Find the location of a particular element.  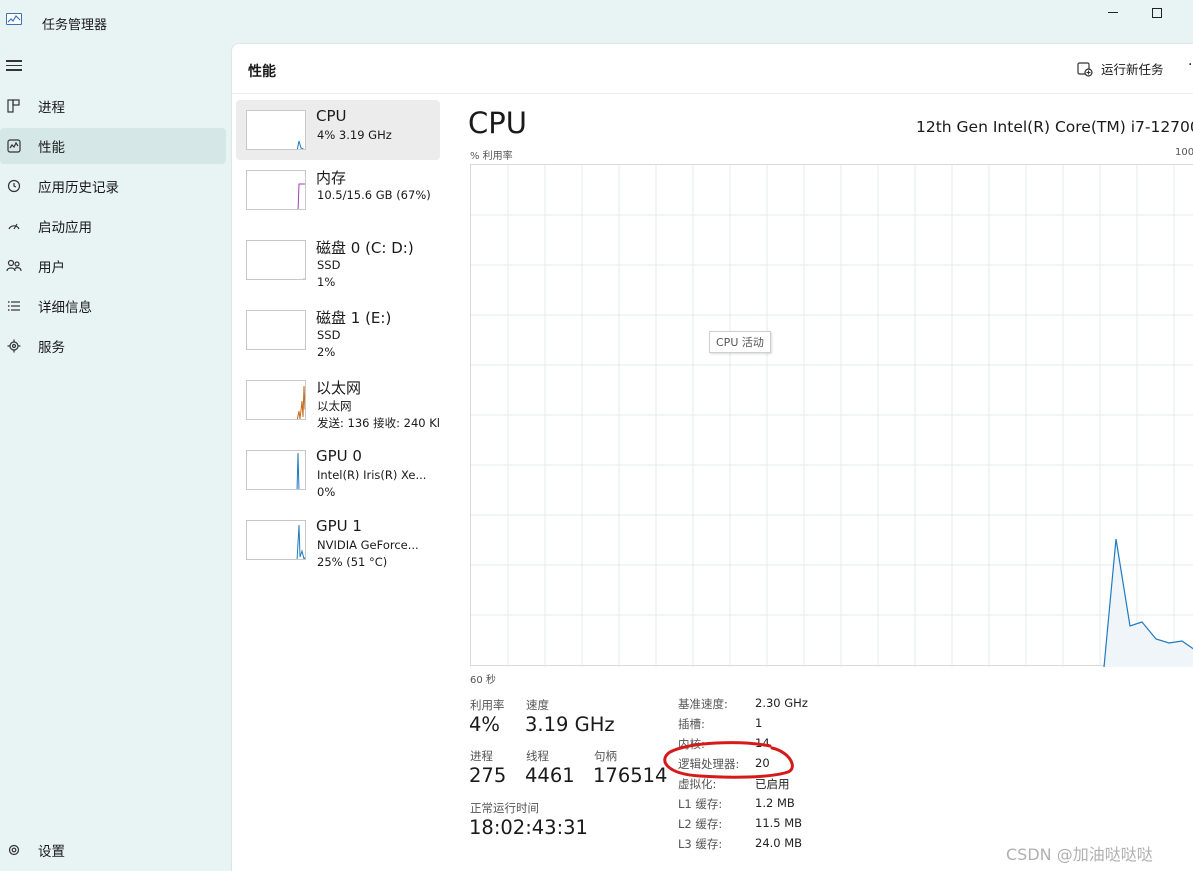

resource-detail: 2% is located at coordinates (326, 352).